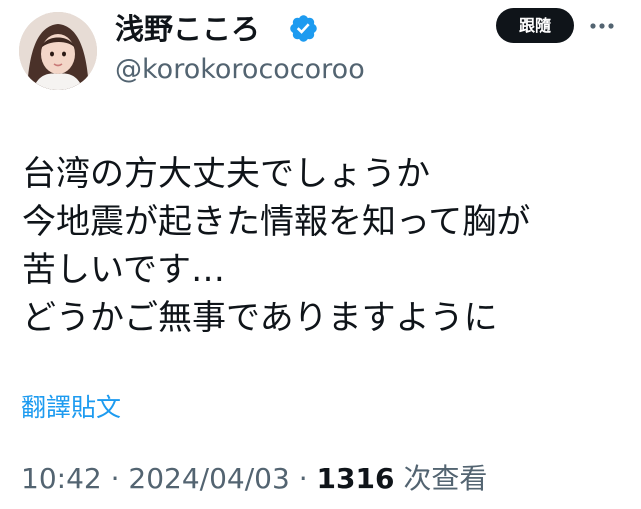  What do you see at coordinates (187, 29) in the screenshot?
I see `display-name: 浅野こころ` at bounding box center [187, 29].